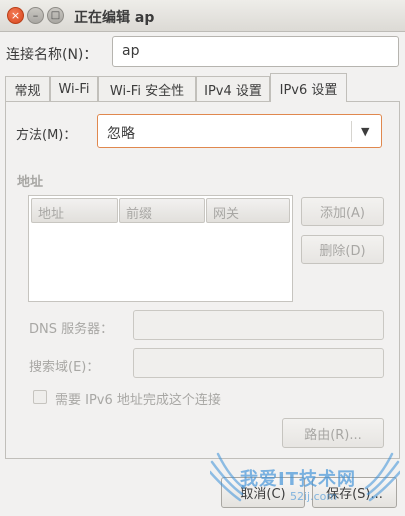 The image size is (405, 516). What do you see at coordinates (258, 325) in the screenshot?
I see `dns-servers-input` at bounding box center [258, 325].